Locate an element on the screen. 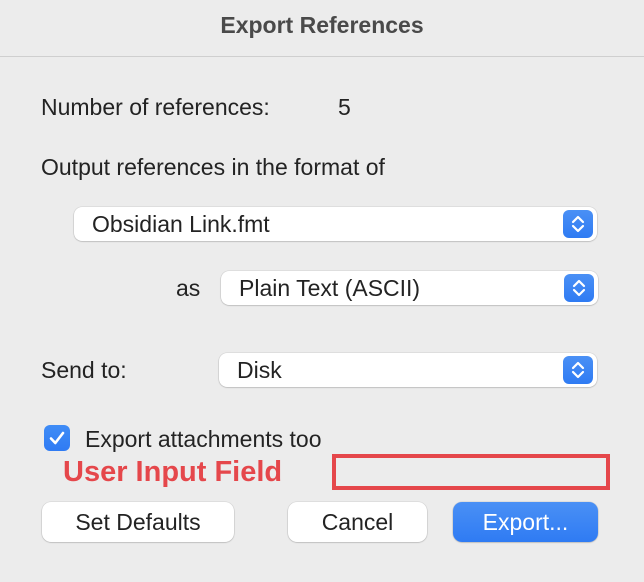 Image resolution: width=644 pixels, height=582 pixels. send-to-label: Send to: is located at coordinates (84, 370).